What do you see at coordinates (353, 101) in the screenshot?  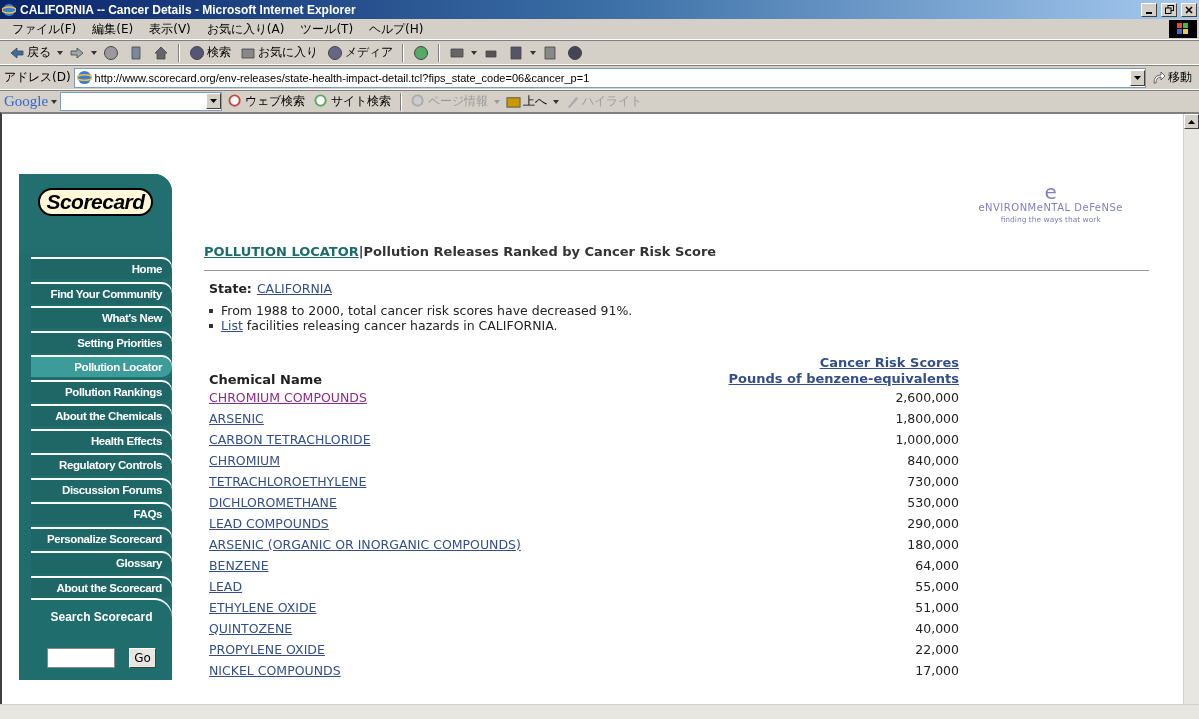 I see `google-toolbar-button: サイト検索` at bounding box center [353, 101].